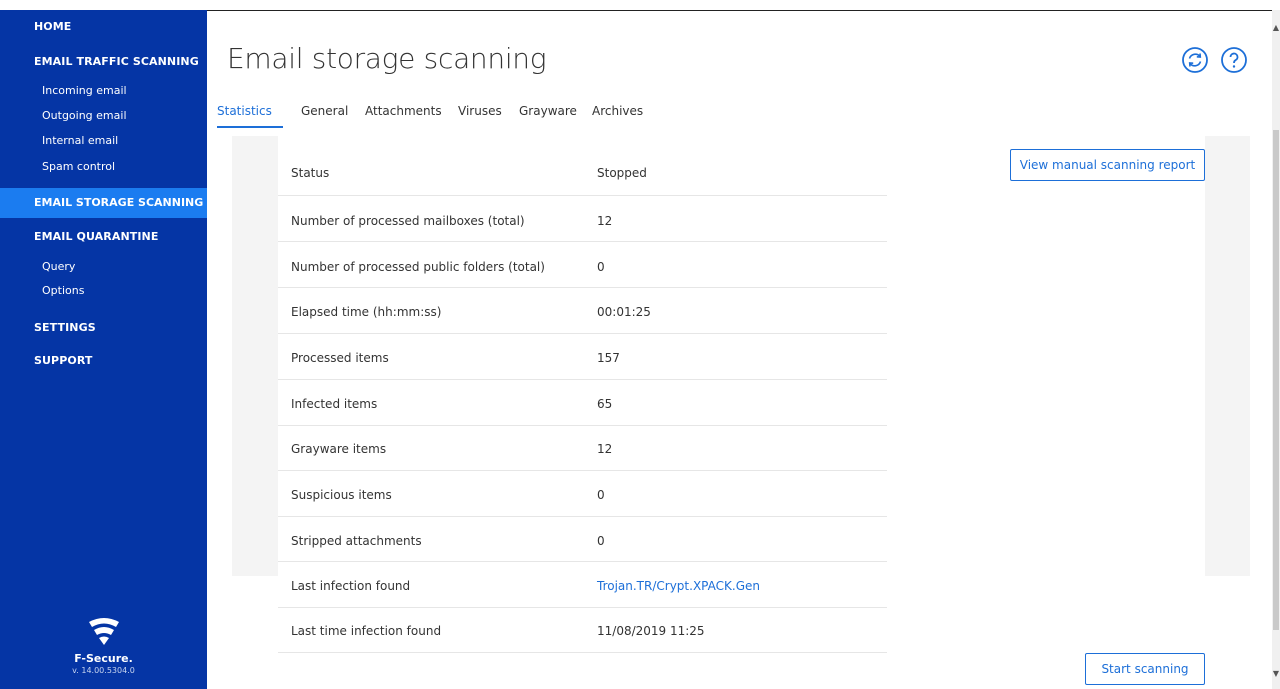 The width and height of the screenshot is (1280, 689). What do you see at coordinates (408, 221) in the screenshot?
I see `stat-label-processed-mailboxes: Number of processed mailboxes (total)` at bounding box center [408, 221].